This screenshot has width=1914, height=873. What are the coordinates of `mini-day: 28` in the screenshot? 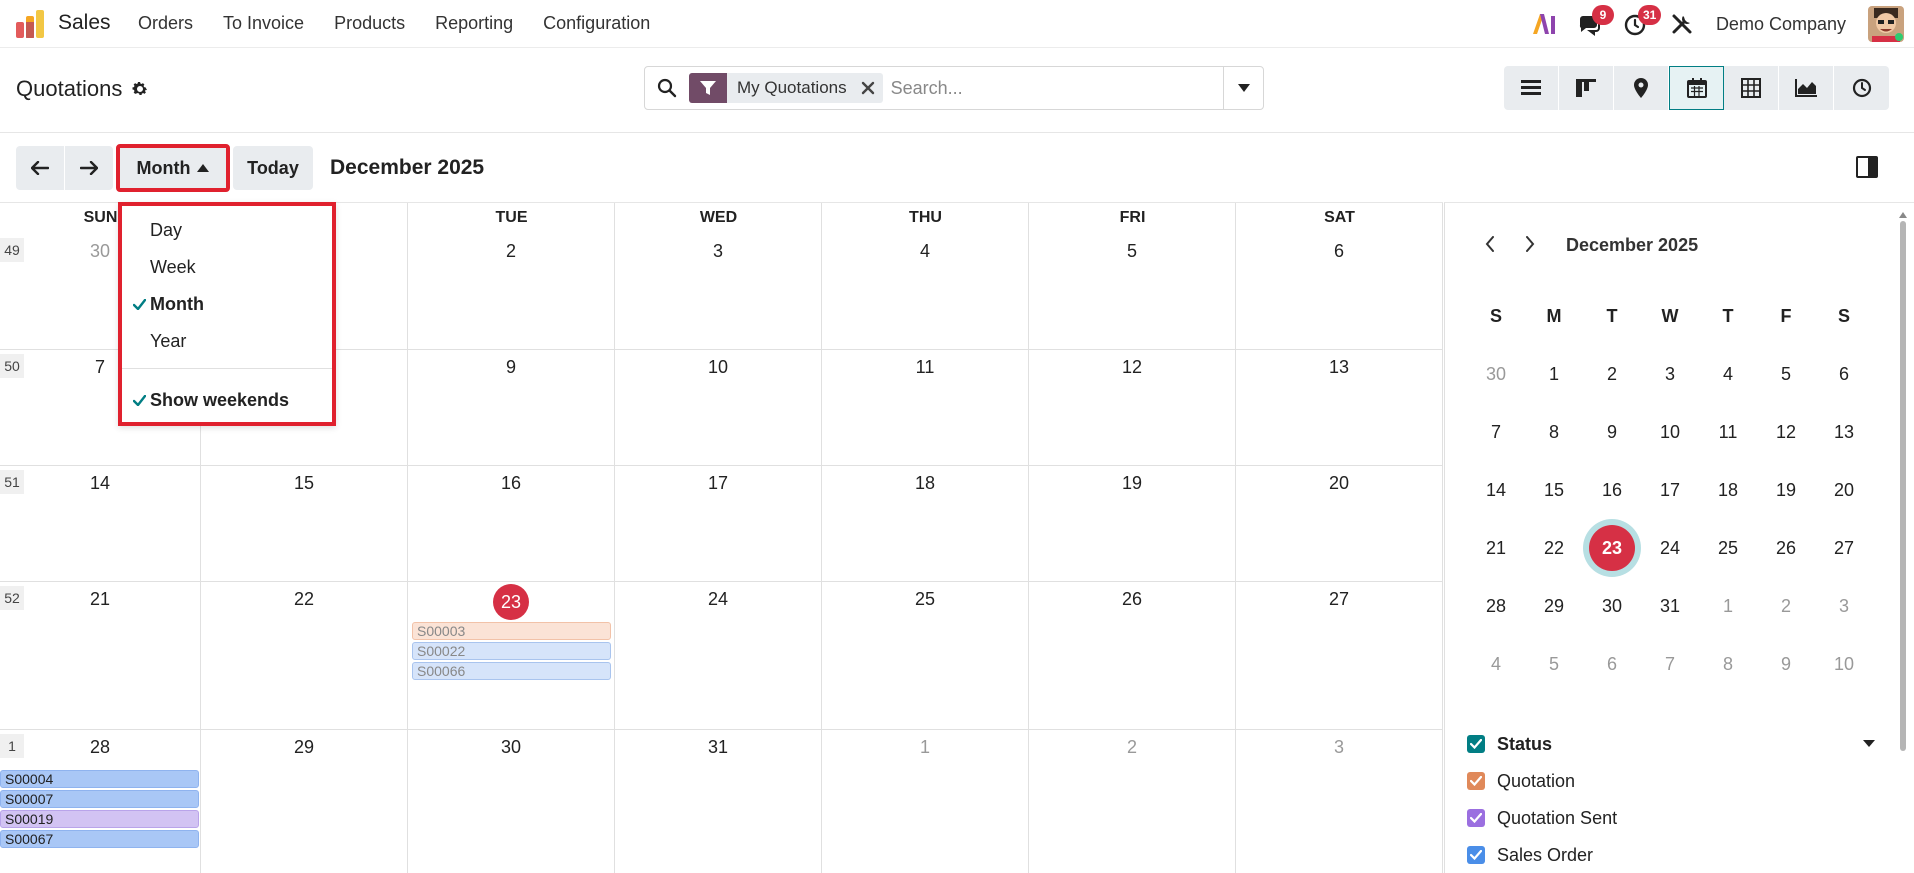 It's located at (1496, 606).